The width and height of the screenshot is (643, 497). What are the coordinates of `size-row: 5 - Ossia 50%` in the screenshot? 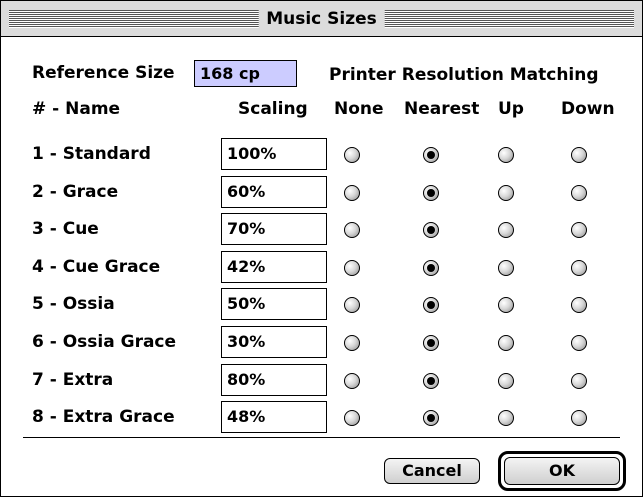 It's located at (321, 304).